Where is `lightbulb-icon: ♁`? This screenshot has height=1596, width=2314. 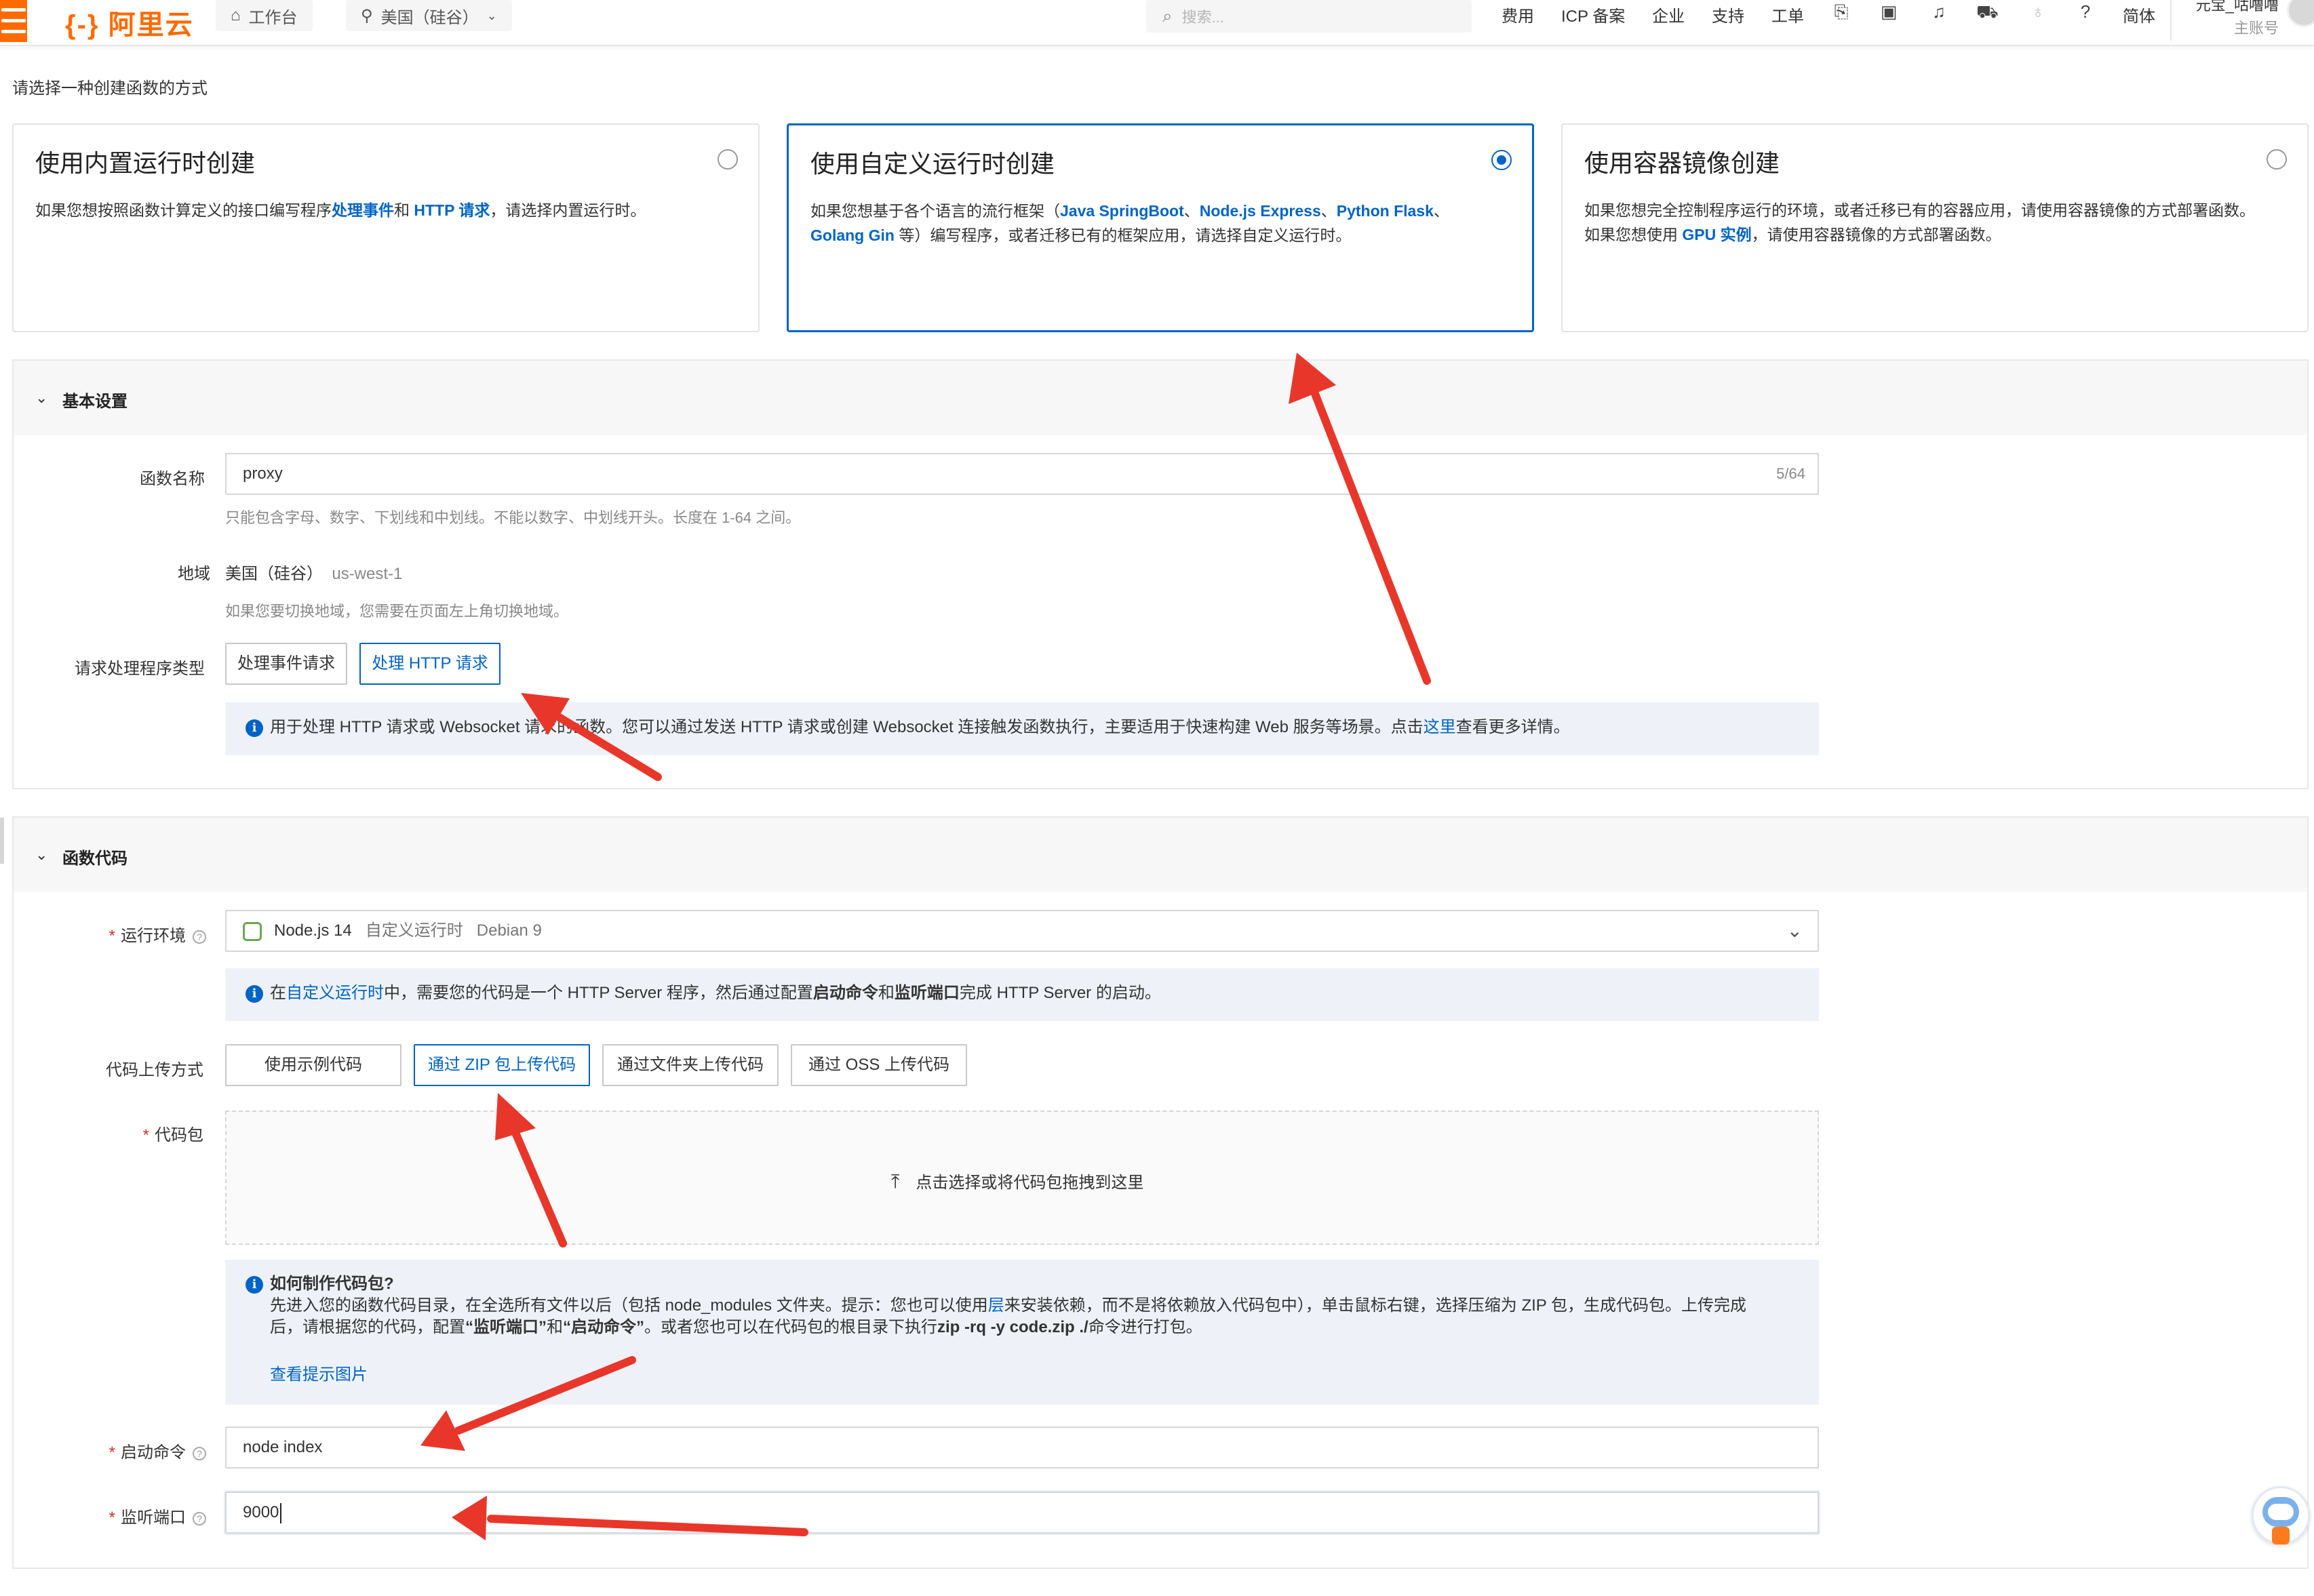
lightbulb-icon: ♁ is located at coordinates (2038, 11).